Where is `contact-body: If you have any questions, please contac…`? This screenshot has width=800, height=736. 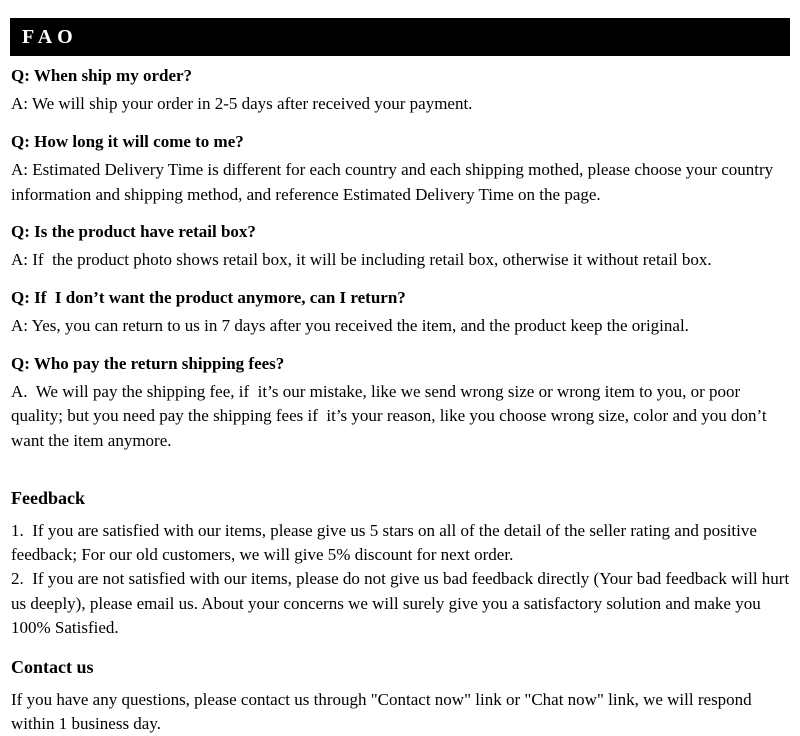
contact-body: If you have any questions, please contac… is located at coordinates (383, 712).